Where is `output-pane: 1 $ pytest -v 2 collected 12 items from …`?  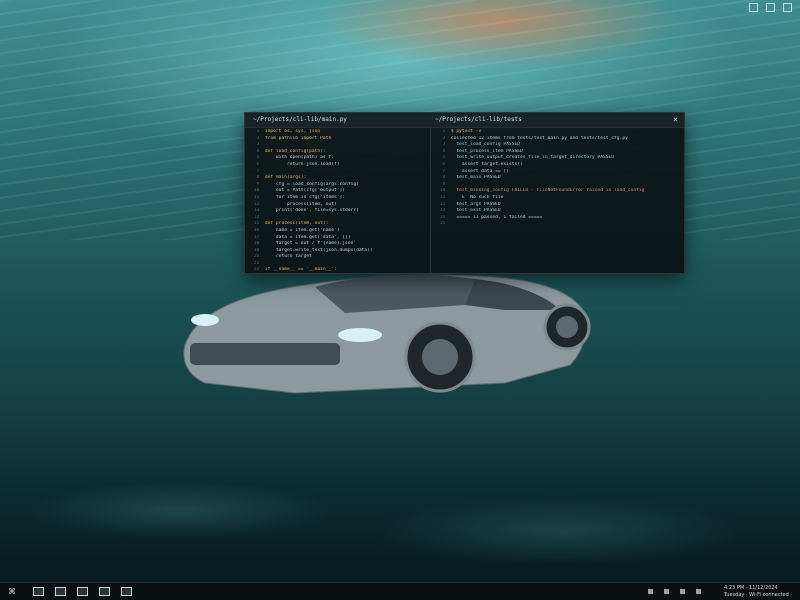 output-pane: 1 $ pytest -v 2 collected 12 items from … is located at coordinates (558, 200).